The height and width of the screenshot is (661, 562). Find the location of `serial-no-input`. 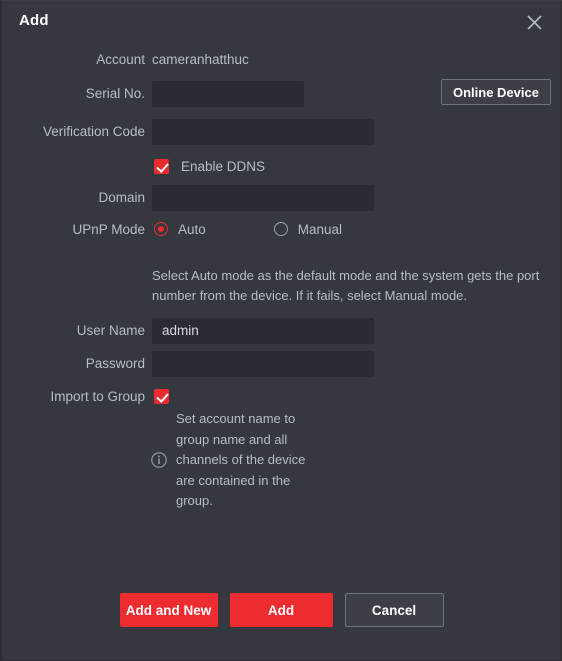

serial-no-input is located at coordinates (228, 93).